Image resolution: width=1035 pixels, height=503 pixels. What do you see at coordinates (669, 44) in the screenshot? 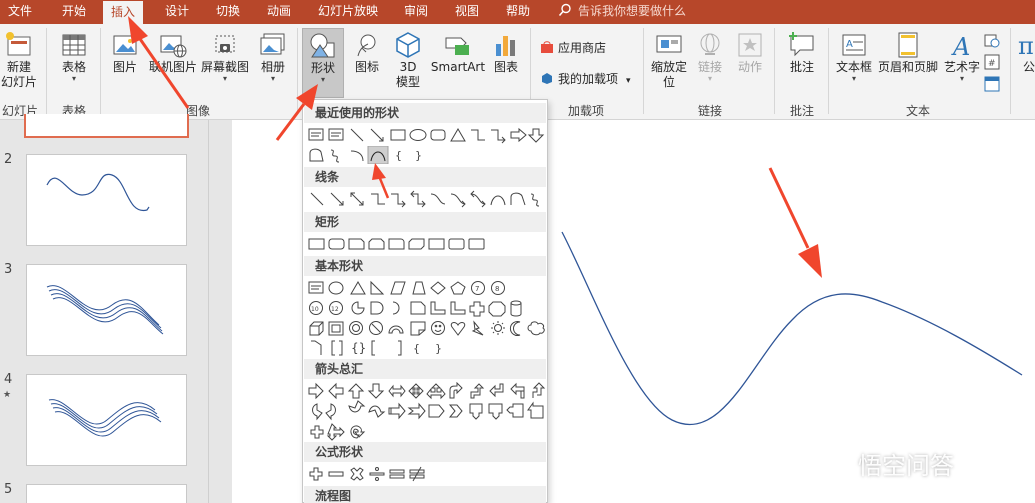
I see `zoom-icon` at bounding box center [669, 44].